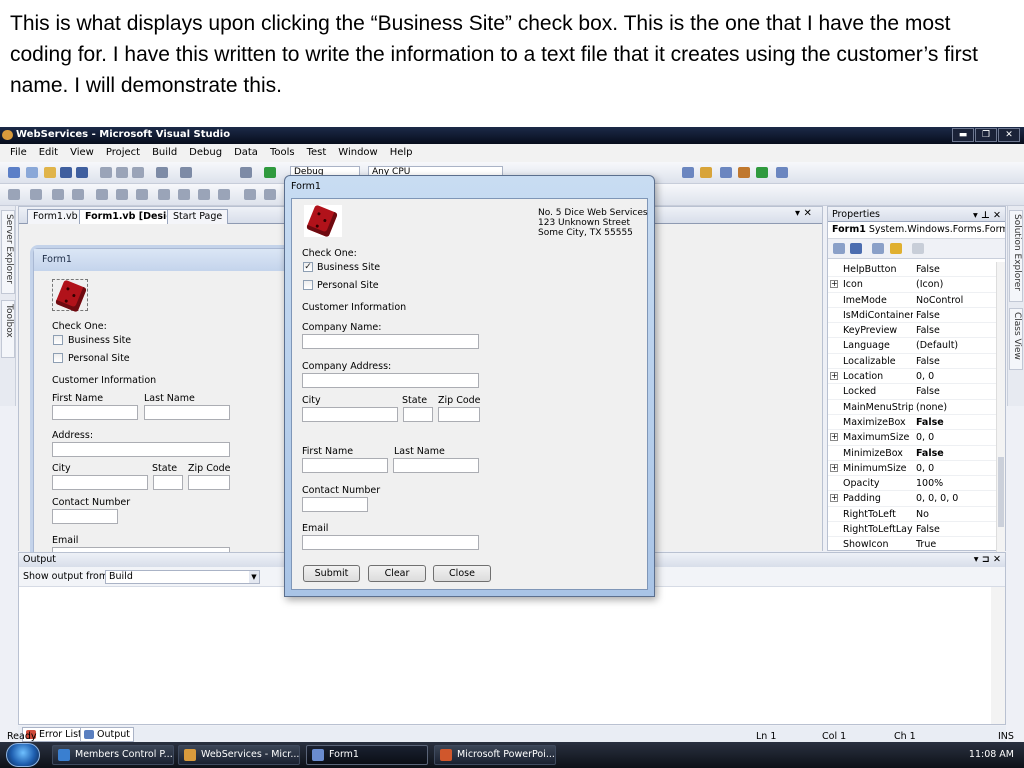 The width and height of the screenshot is (1024, 768). What do you see at coordinates (839, 248) in the screenshot?
I see `categorized-icon` at bounding box center [839, 248].